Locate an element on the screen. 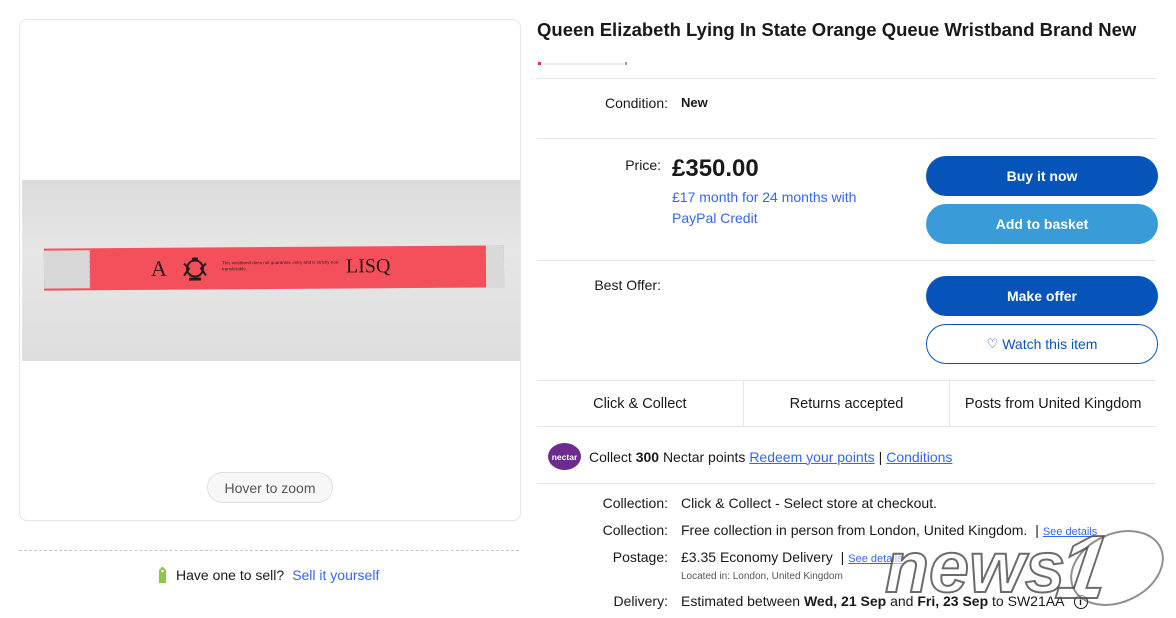 This screenshot has height=618, width=1176. heart-icon: ♡ is located at coordinates (992, 343).